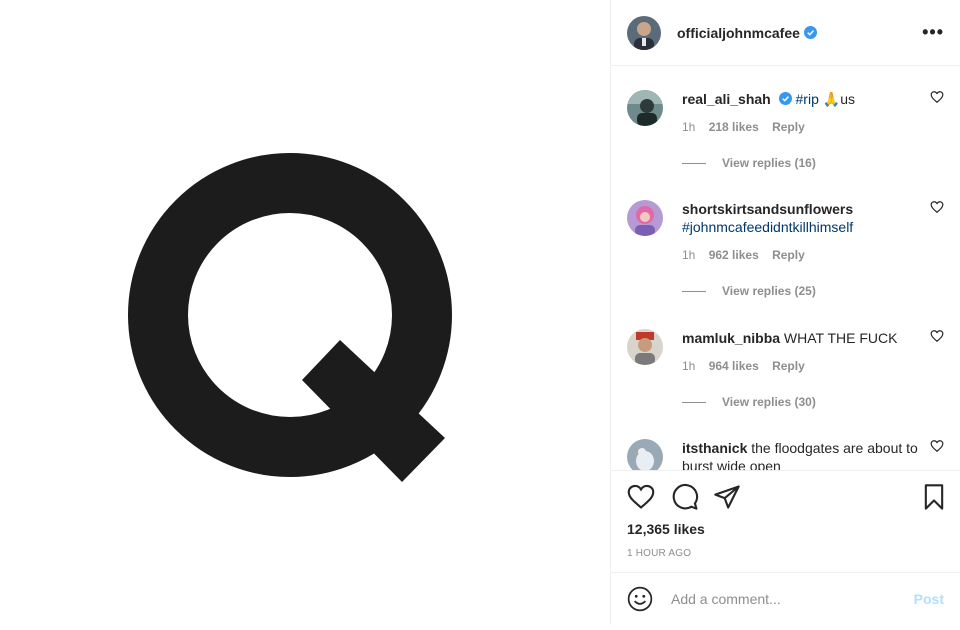 The height and width of the screenshot is (630, 960). Describe the element at coordinates (840, 338) in the screenshot. I see `comment-message: WHAT THE FUCK` at that location.